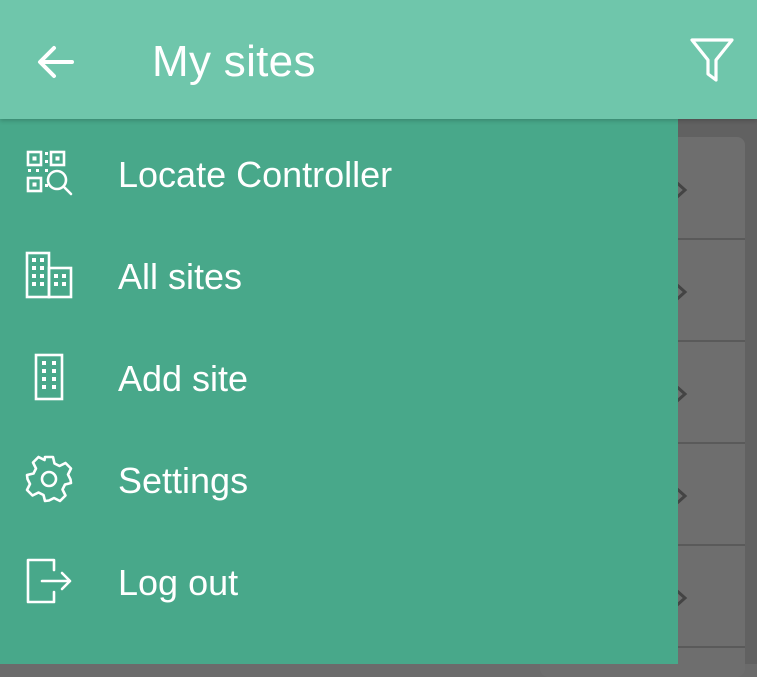 This screenshot has width=757, height=677. Describe the element at coordinates (180, 276) in the screenshot. I see `menu-item-label: All sites` at that location.